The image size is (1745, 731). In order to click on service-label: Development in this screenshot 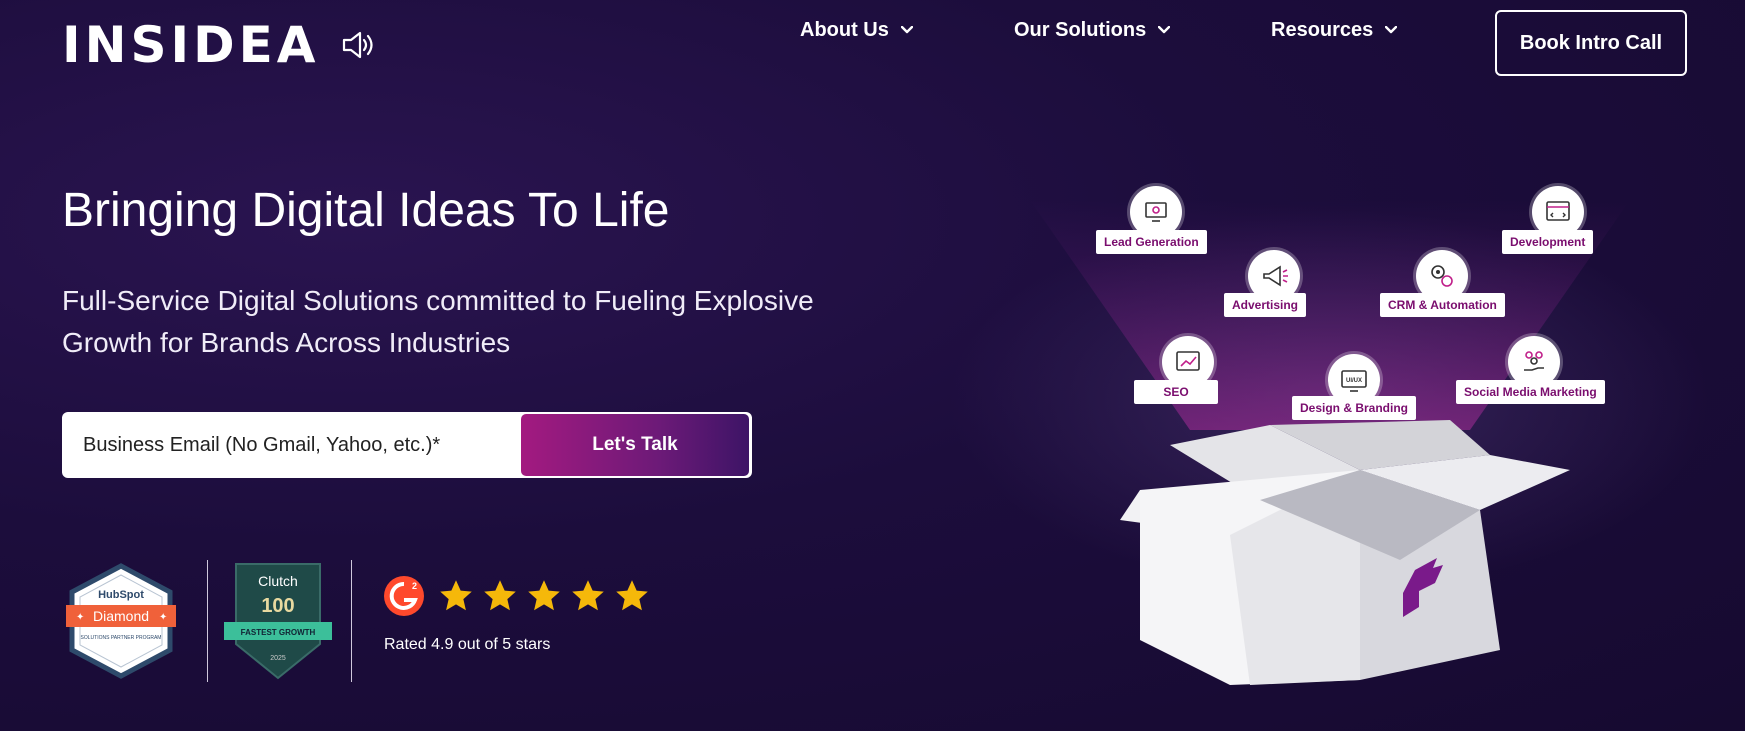, I will do `click(1548, 242)`.